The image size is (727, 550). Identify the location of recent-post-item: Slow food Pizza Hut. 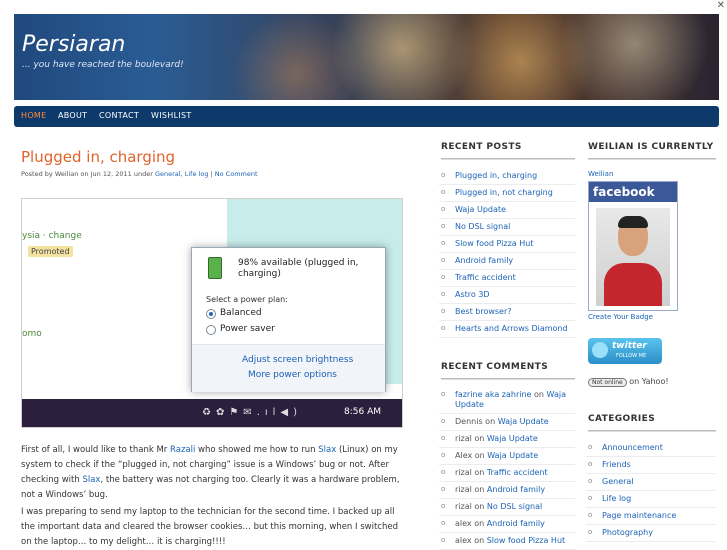
(507, 244).